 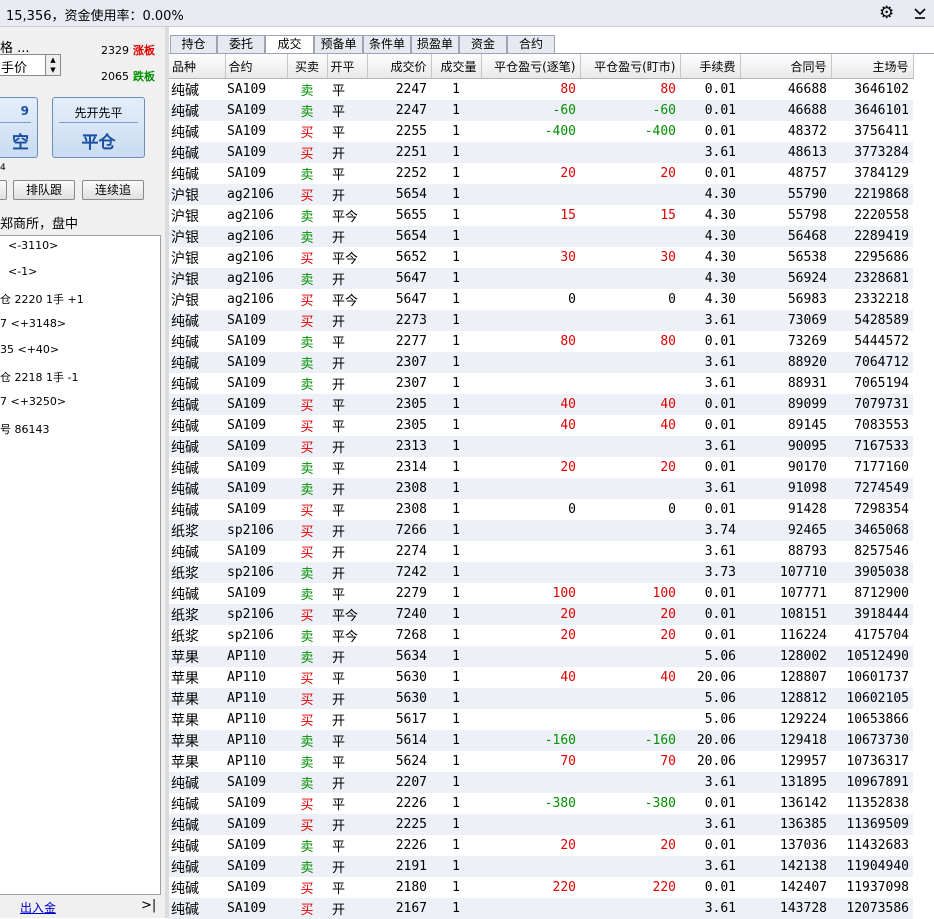 What do you see at coordinates (399, 404) in the screenshot?
I see `price-cell: 2305` at bounding box center [399, 404].